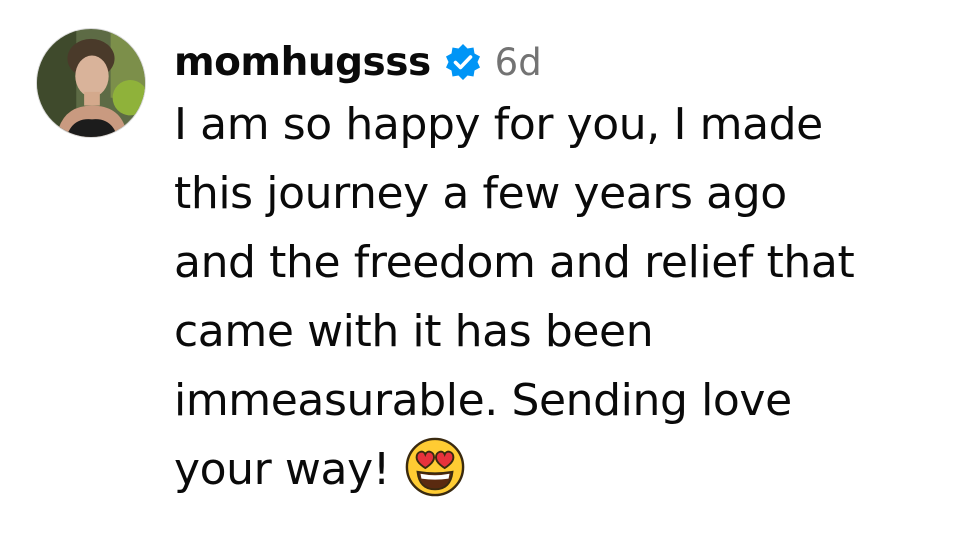 The width and height of the screenshot is (980, 537). Describe the element at coordinates (570, 62) in the screenshot. I see `comment-header: momhugsss 6d` at that location.